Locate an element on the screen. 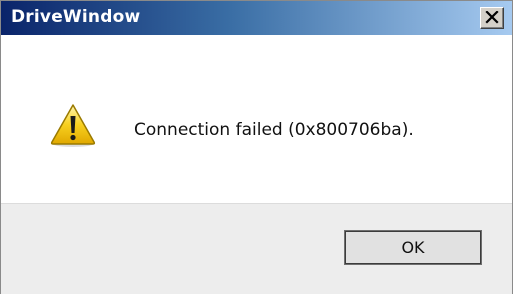 The width and height of the screenshot is (513, 294). ok-button: OK is located at coordinates (413, 247).